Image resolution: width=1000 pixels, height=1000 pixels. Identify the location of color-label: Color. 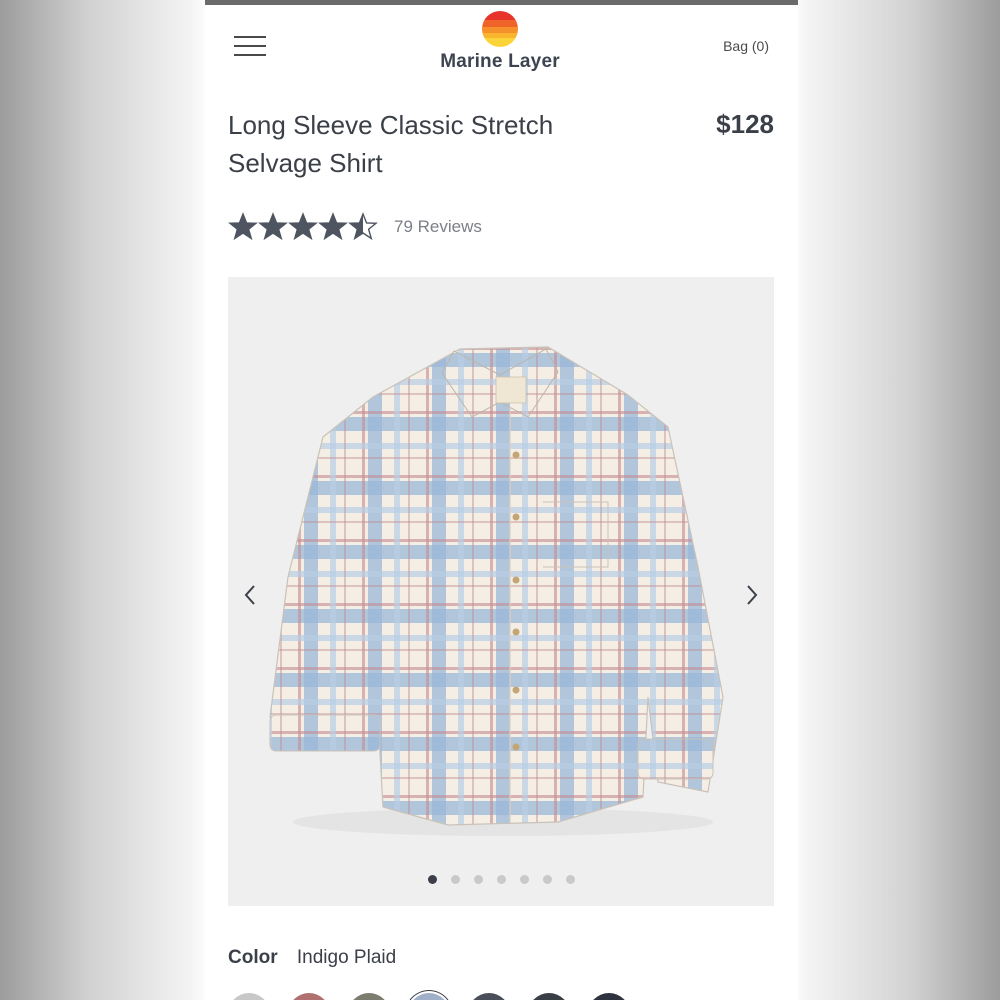
(253, 957).